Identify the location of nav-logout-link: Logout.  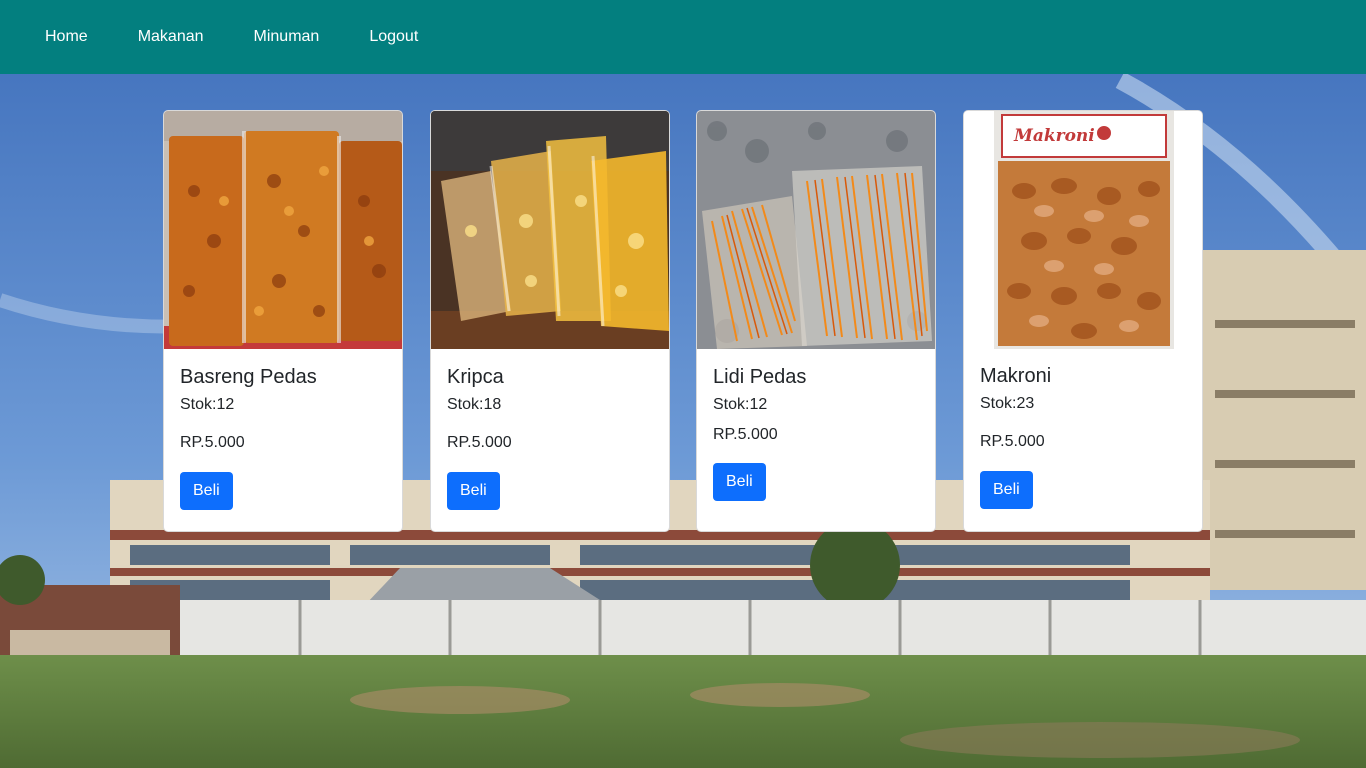
(393, 37).